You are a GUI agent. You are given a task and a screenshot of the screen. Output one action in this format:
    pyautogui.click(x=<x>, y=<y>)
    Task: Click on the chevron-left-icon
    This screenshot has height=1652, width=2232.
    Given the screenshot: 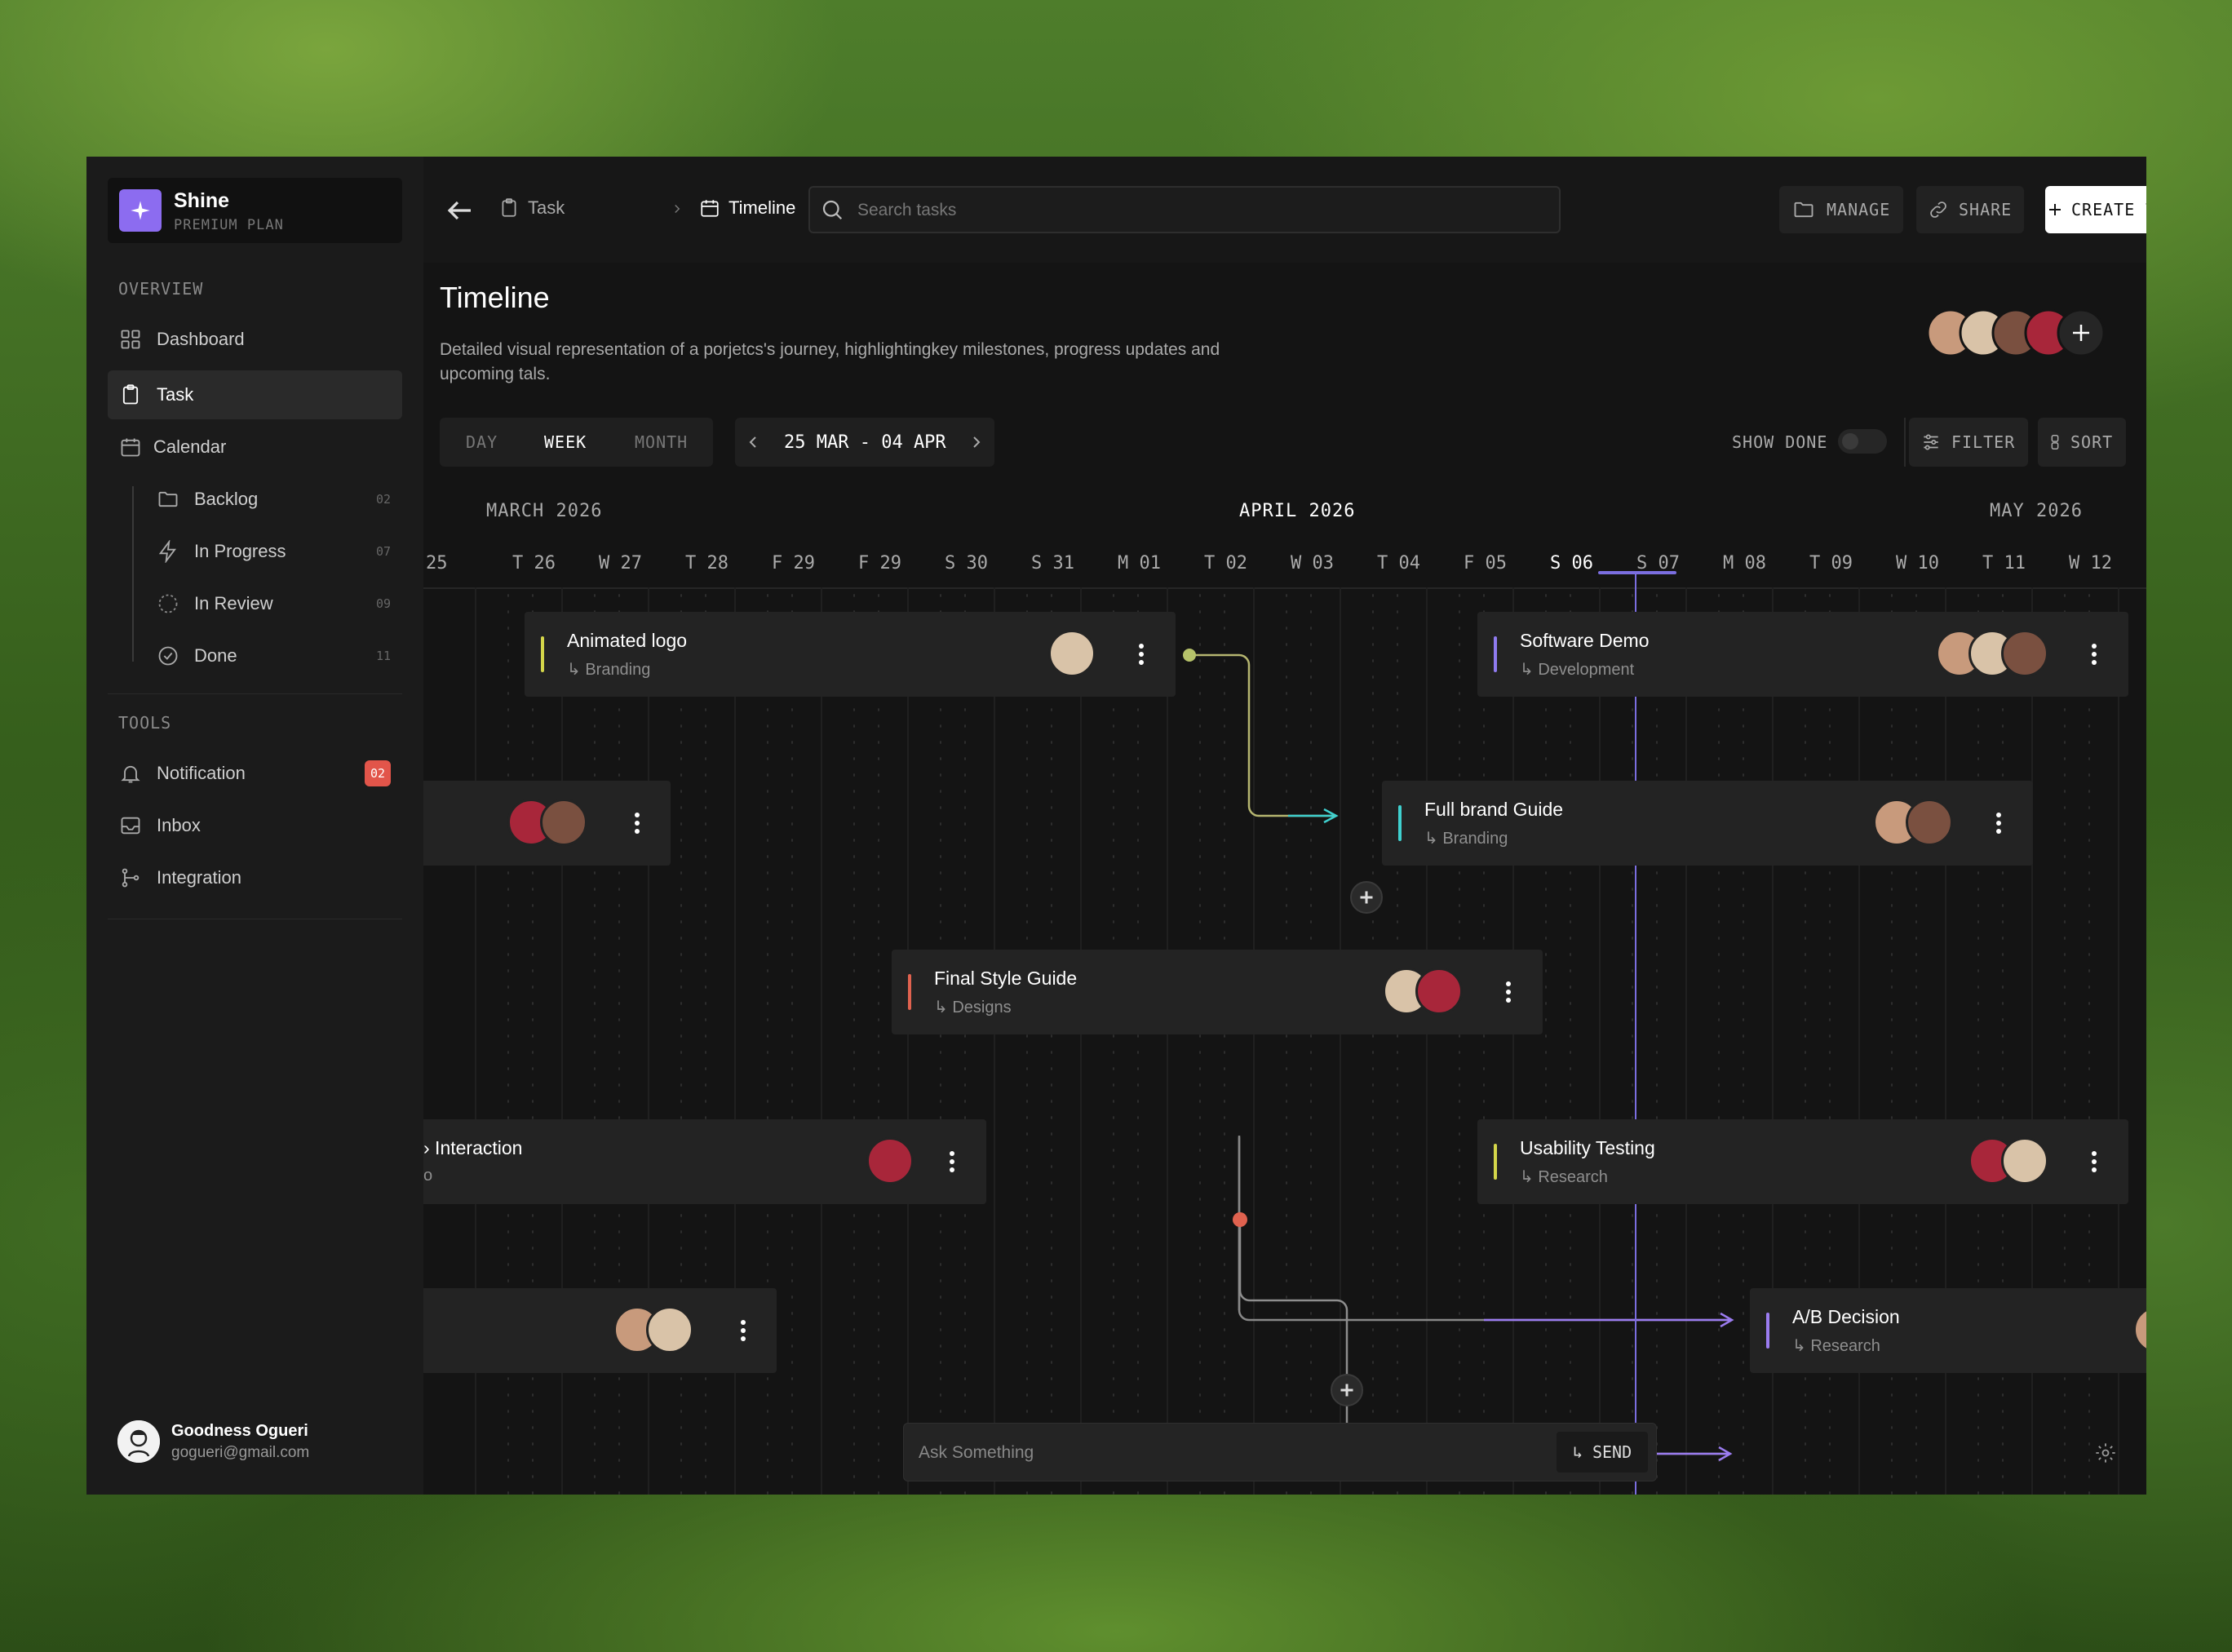 What is the action you would take?
    pyautogui.click(x=753, y=442)
    